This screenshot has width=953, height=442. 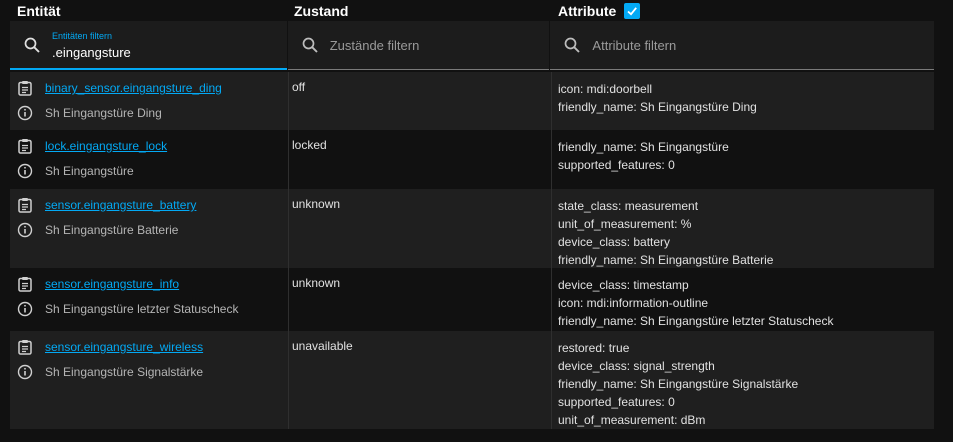 I want to click on attribute-line: icon: mdi:doorbell, so click(x=605, y=89).